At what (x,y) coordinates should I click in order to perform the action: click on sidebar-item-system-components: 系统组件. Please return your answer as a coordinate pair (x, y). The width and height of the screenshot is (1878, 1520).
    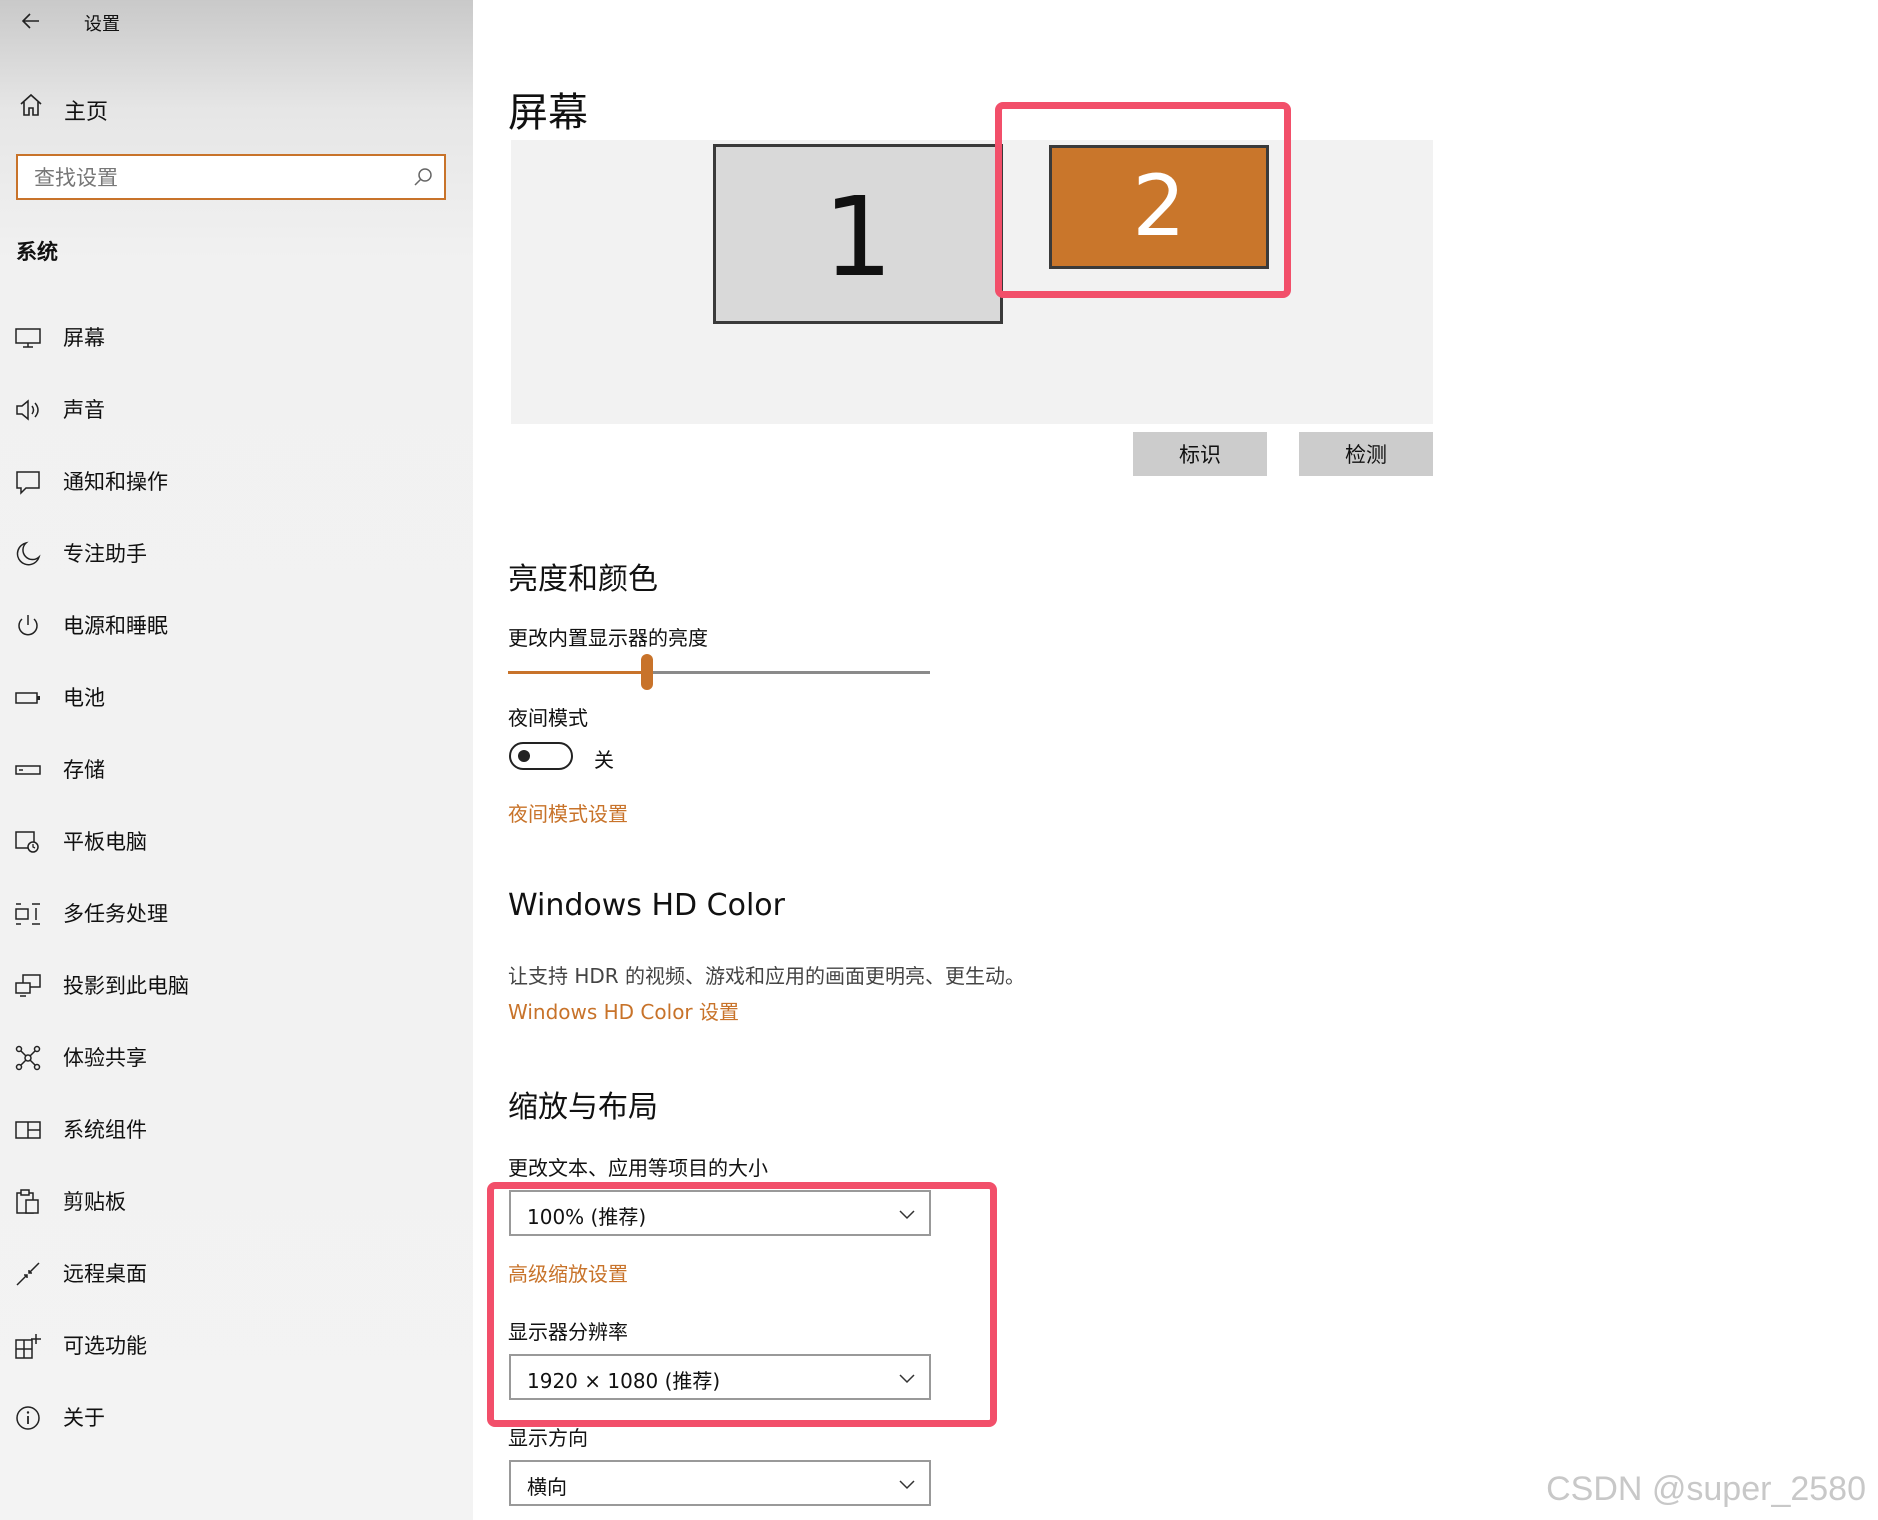
    Looking at the image, I should click on (236, 1136).